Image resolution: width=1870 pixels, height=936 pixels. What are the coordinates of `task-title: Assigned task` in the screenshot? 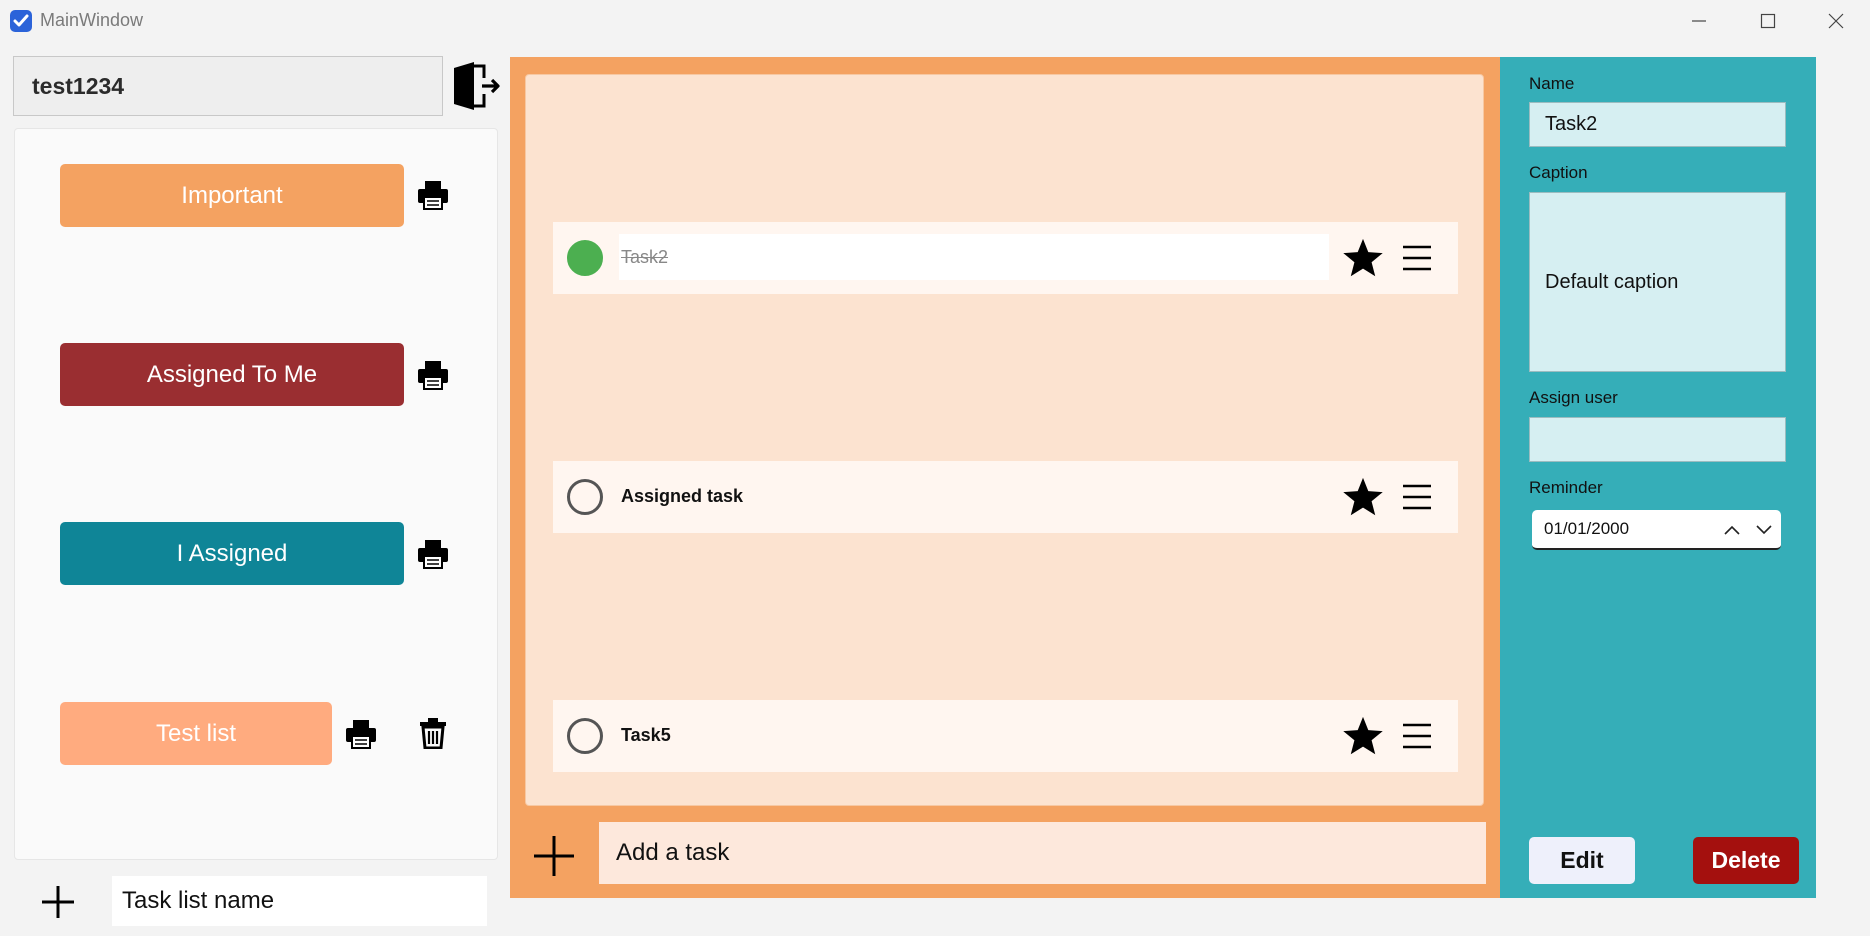 It's located at (682, 495).